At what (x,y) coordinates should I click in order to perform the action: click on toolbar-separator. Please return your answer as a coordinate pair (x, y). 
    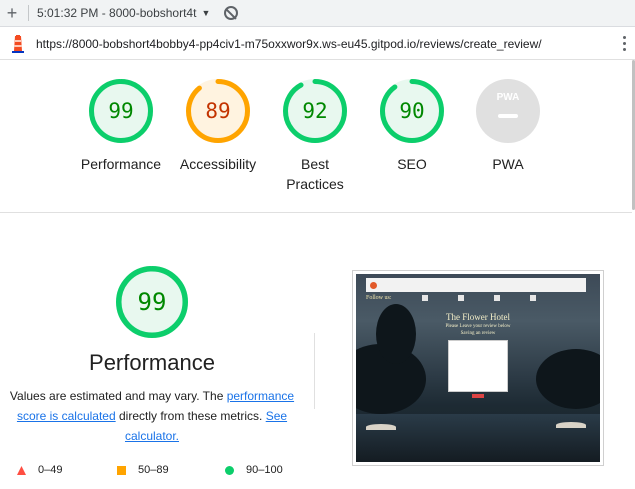
    Looking at the image, I should click on (28, 13).